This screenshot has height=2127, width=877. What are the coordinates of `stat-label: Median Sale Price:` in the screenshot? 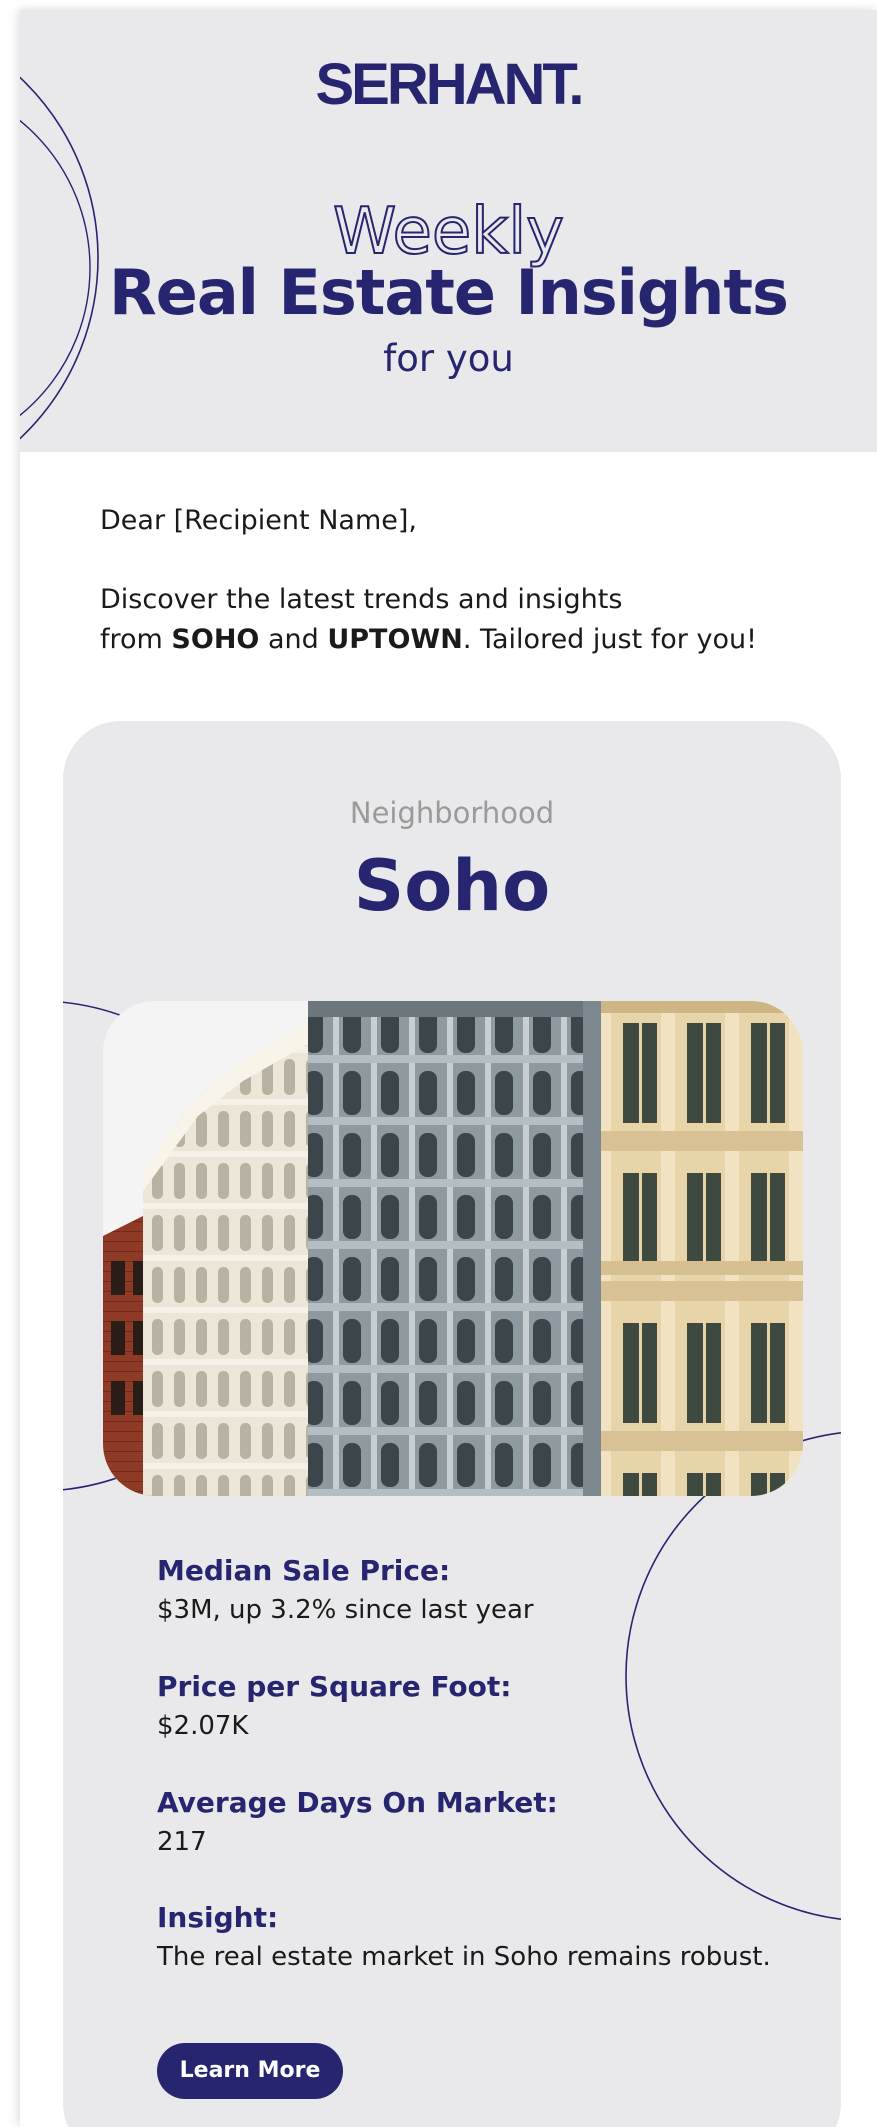 It's located at (304, 1570).